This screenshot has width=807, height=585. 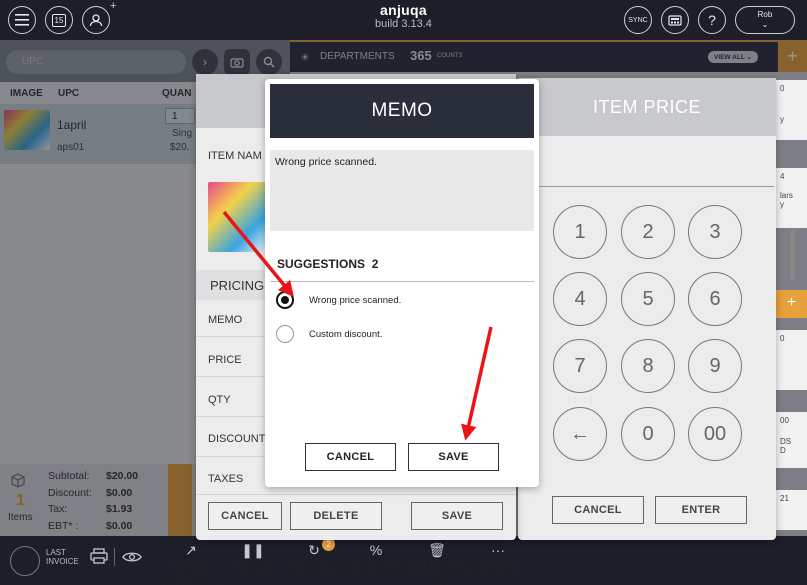 I want to click on annotation-arrows, so click(x=357, y=325).